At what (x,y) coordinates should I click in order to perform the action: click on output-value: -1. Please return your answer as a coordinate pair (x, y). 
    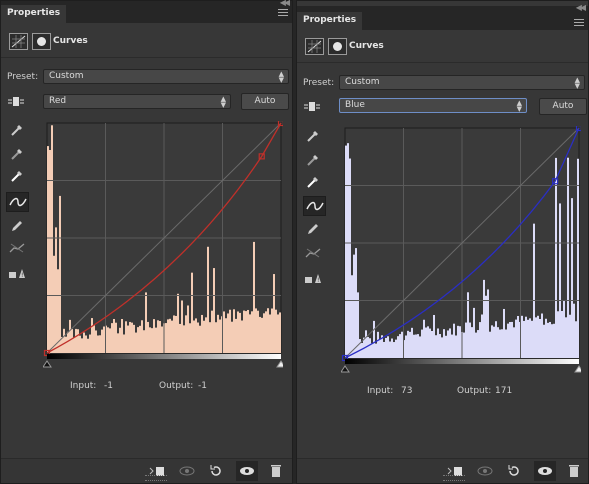
    Looking at the image, I should click on (202, 386).